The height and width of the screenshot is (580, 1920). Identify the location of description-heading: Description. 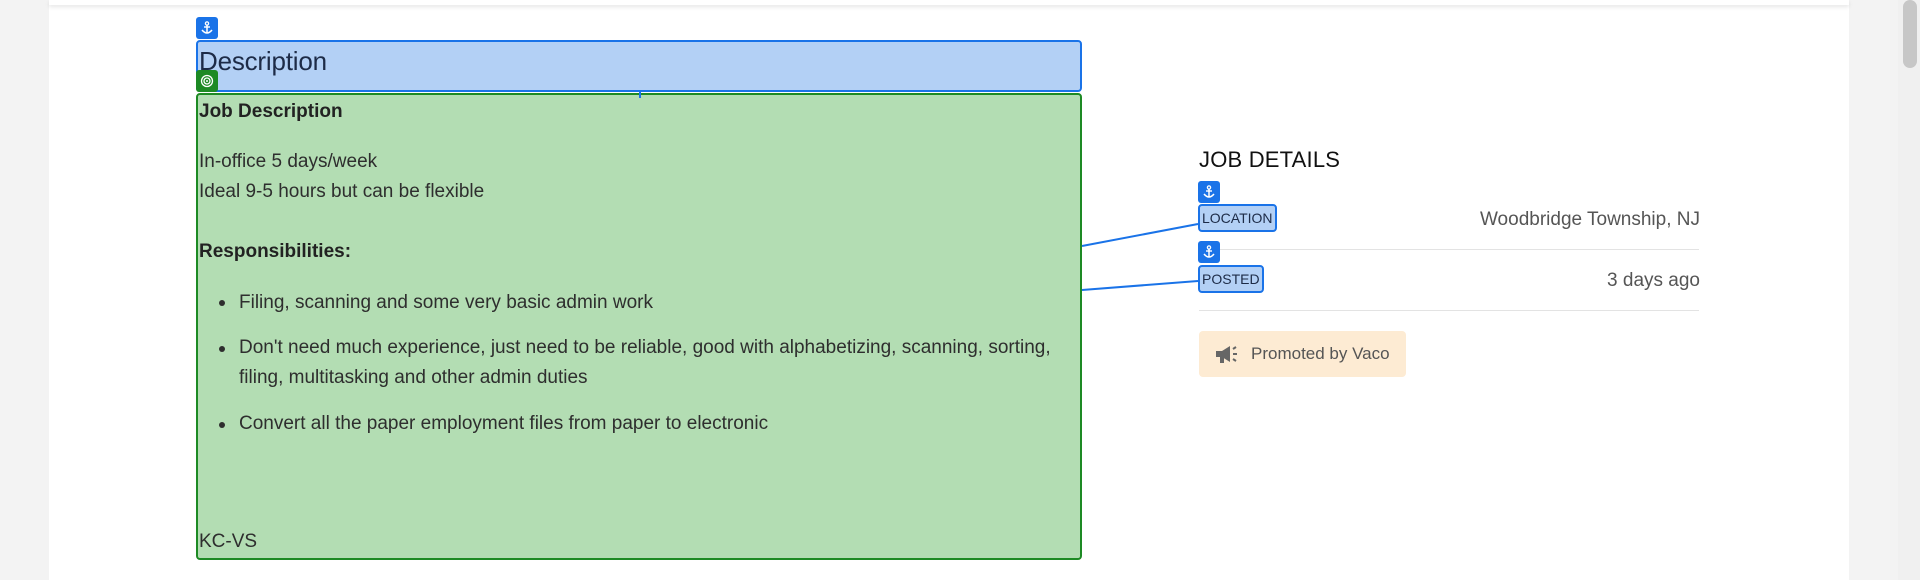
(263, 61).